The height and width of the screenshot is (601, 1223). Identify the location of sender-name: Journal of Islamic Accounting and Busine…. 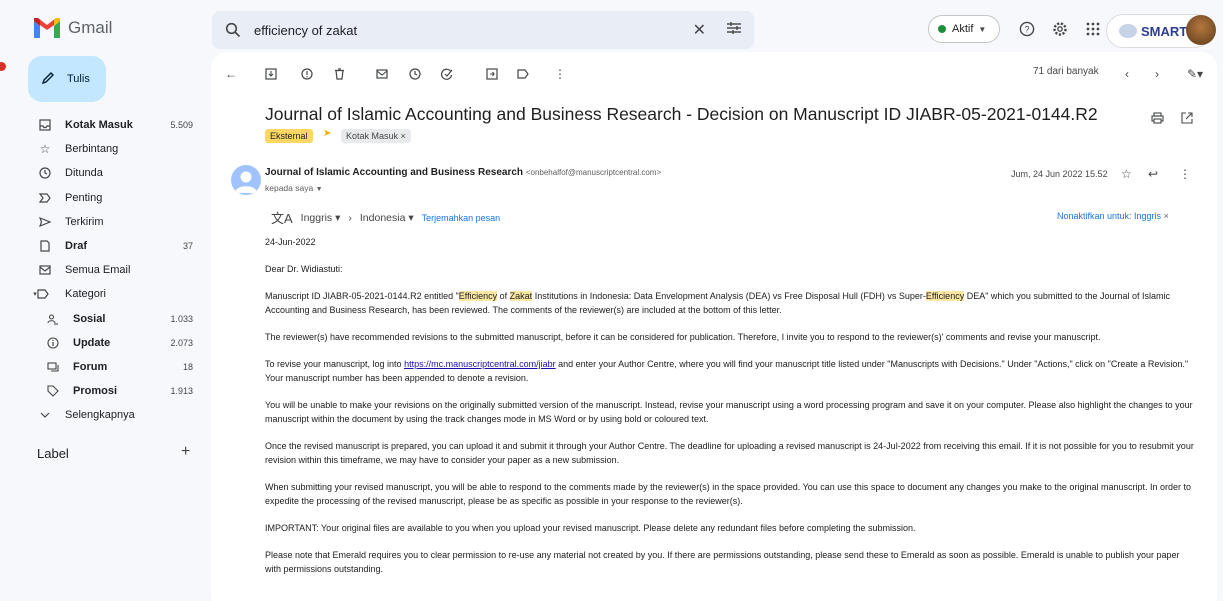
(394, 172).